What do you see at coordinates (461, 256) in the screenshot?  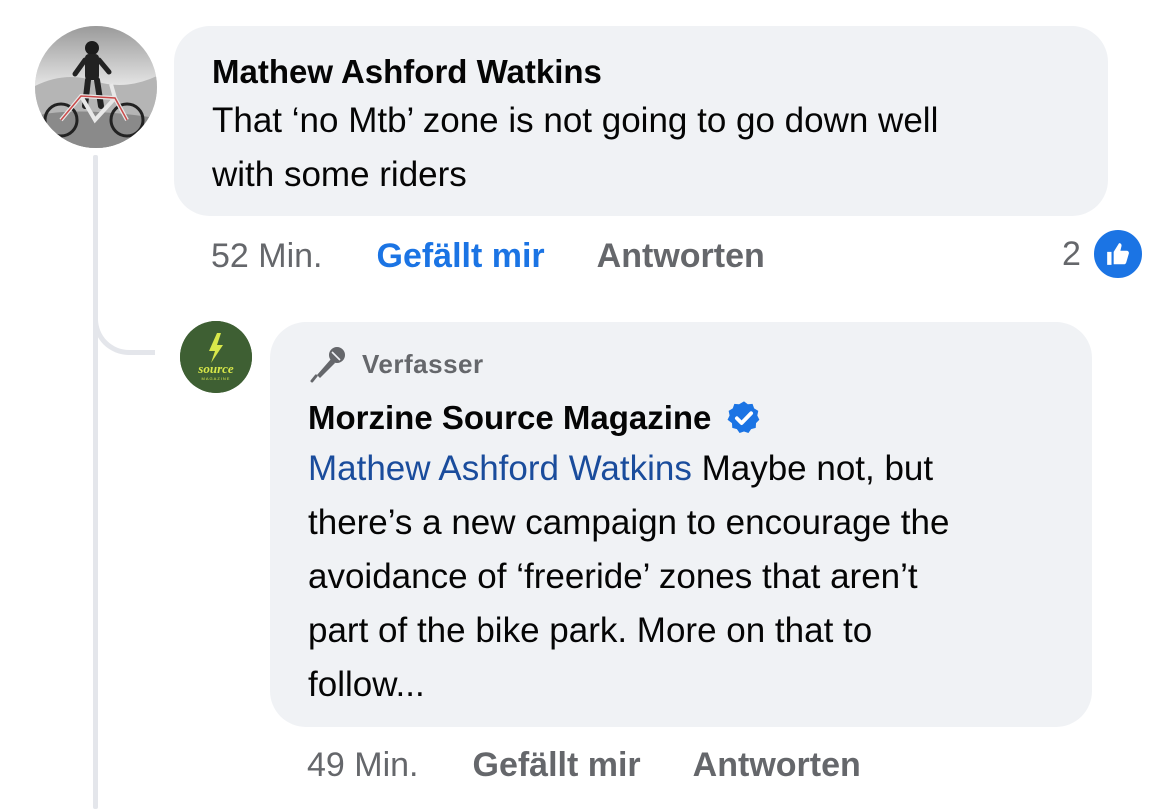 I see `like-button: Gefällt mir` at bounding box center [461, 256].